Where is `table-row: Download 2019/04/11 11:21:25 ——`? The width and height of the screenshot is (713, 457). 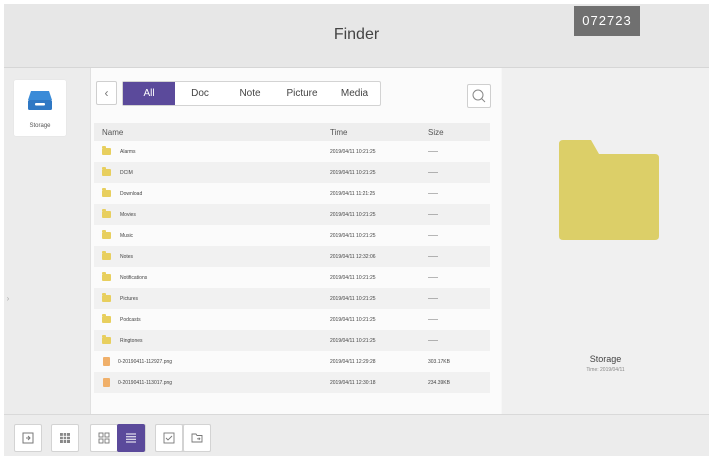 table-row: Download 2019/04/11 11:21:25 —— is located at coordinates (292, 193).